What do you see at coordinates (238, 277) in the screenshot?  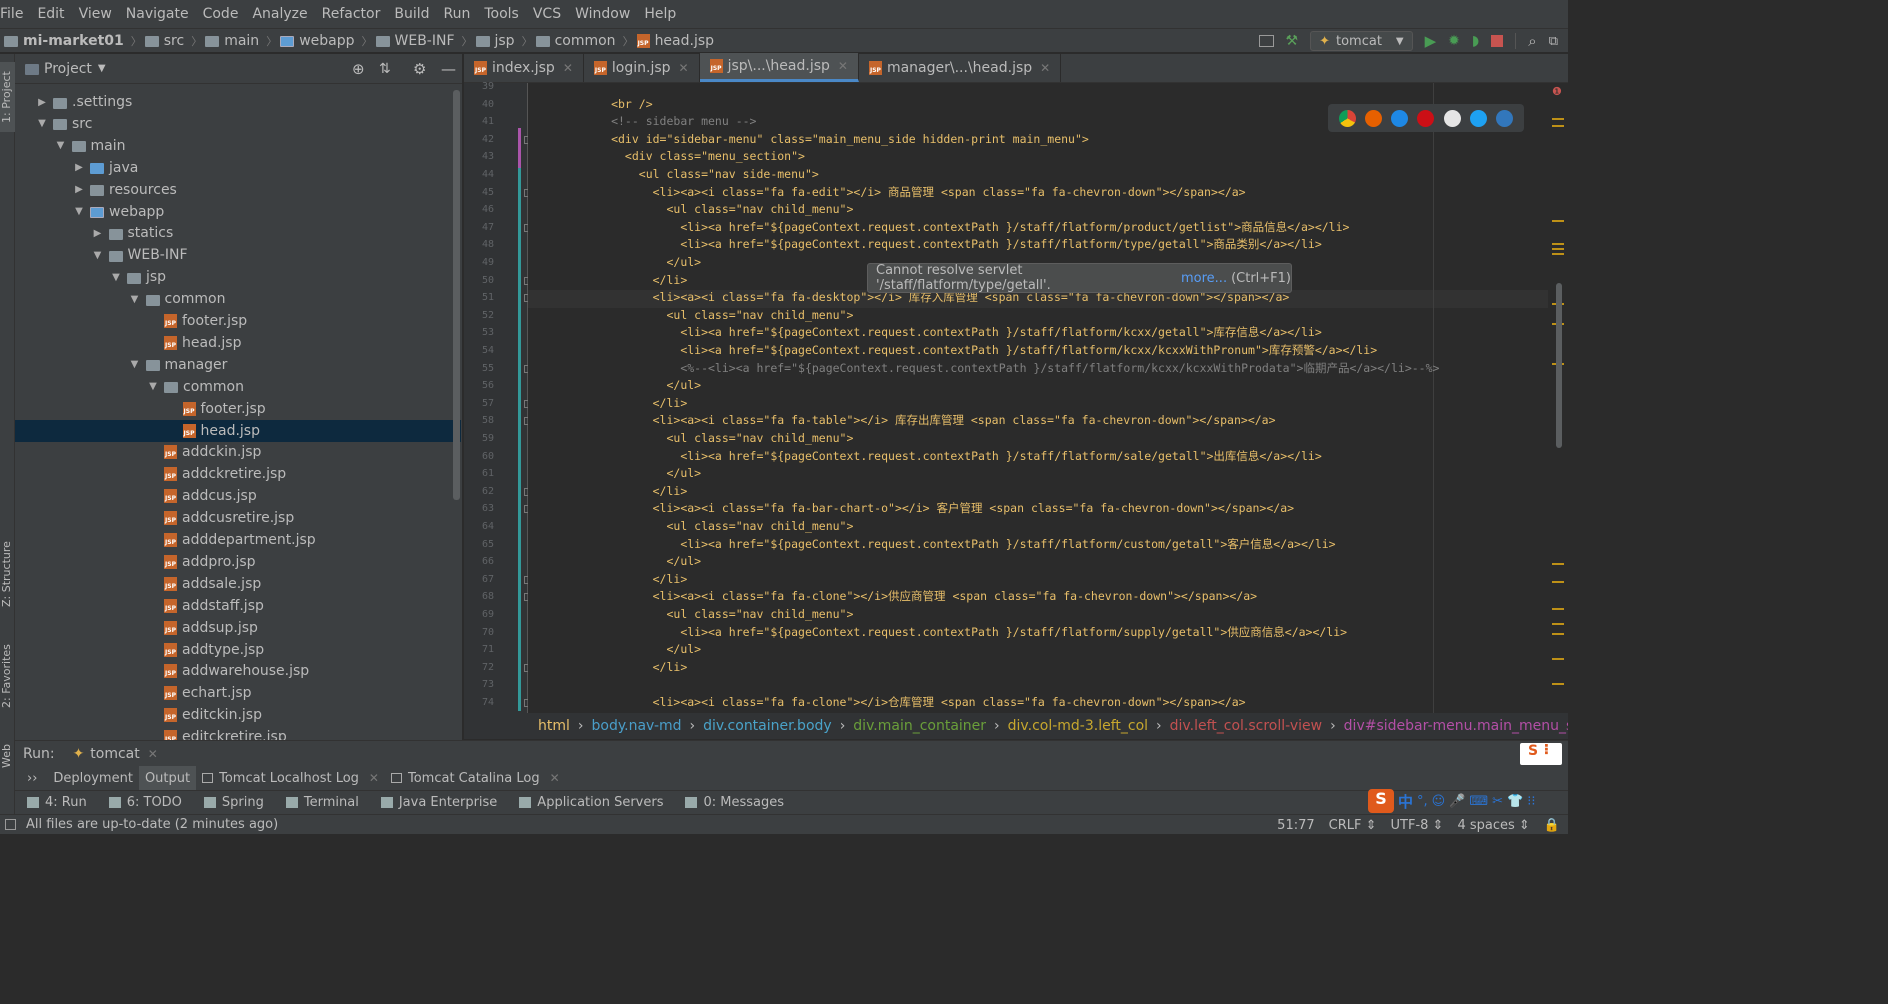 I see `folder-item: ▼ jsp` at bounding box center [238, 277].